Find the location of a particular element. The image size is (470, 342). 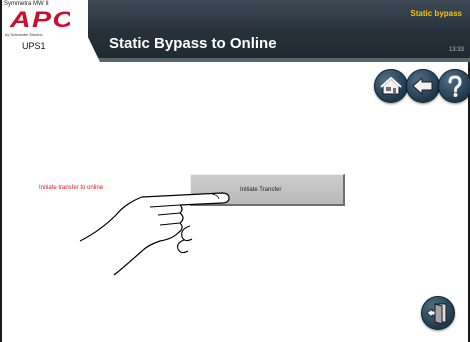

clock-label: 13:33 is located at coordinates (456, 50).